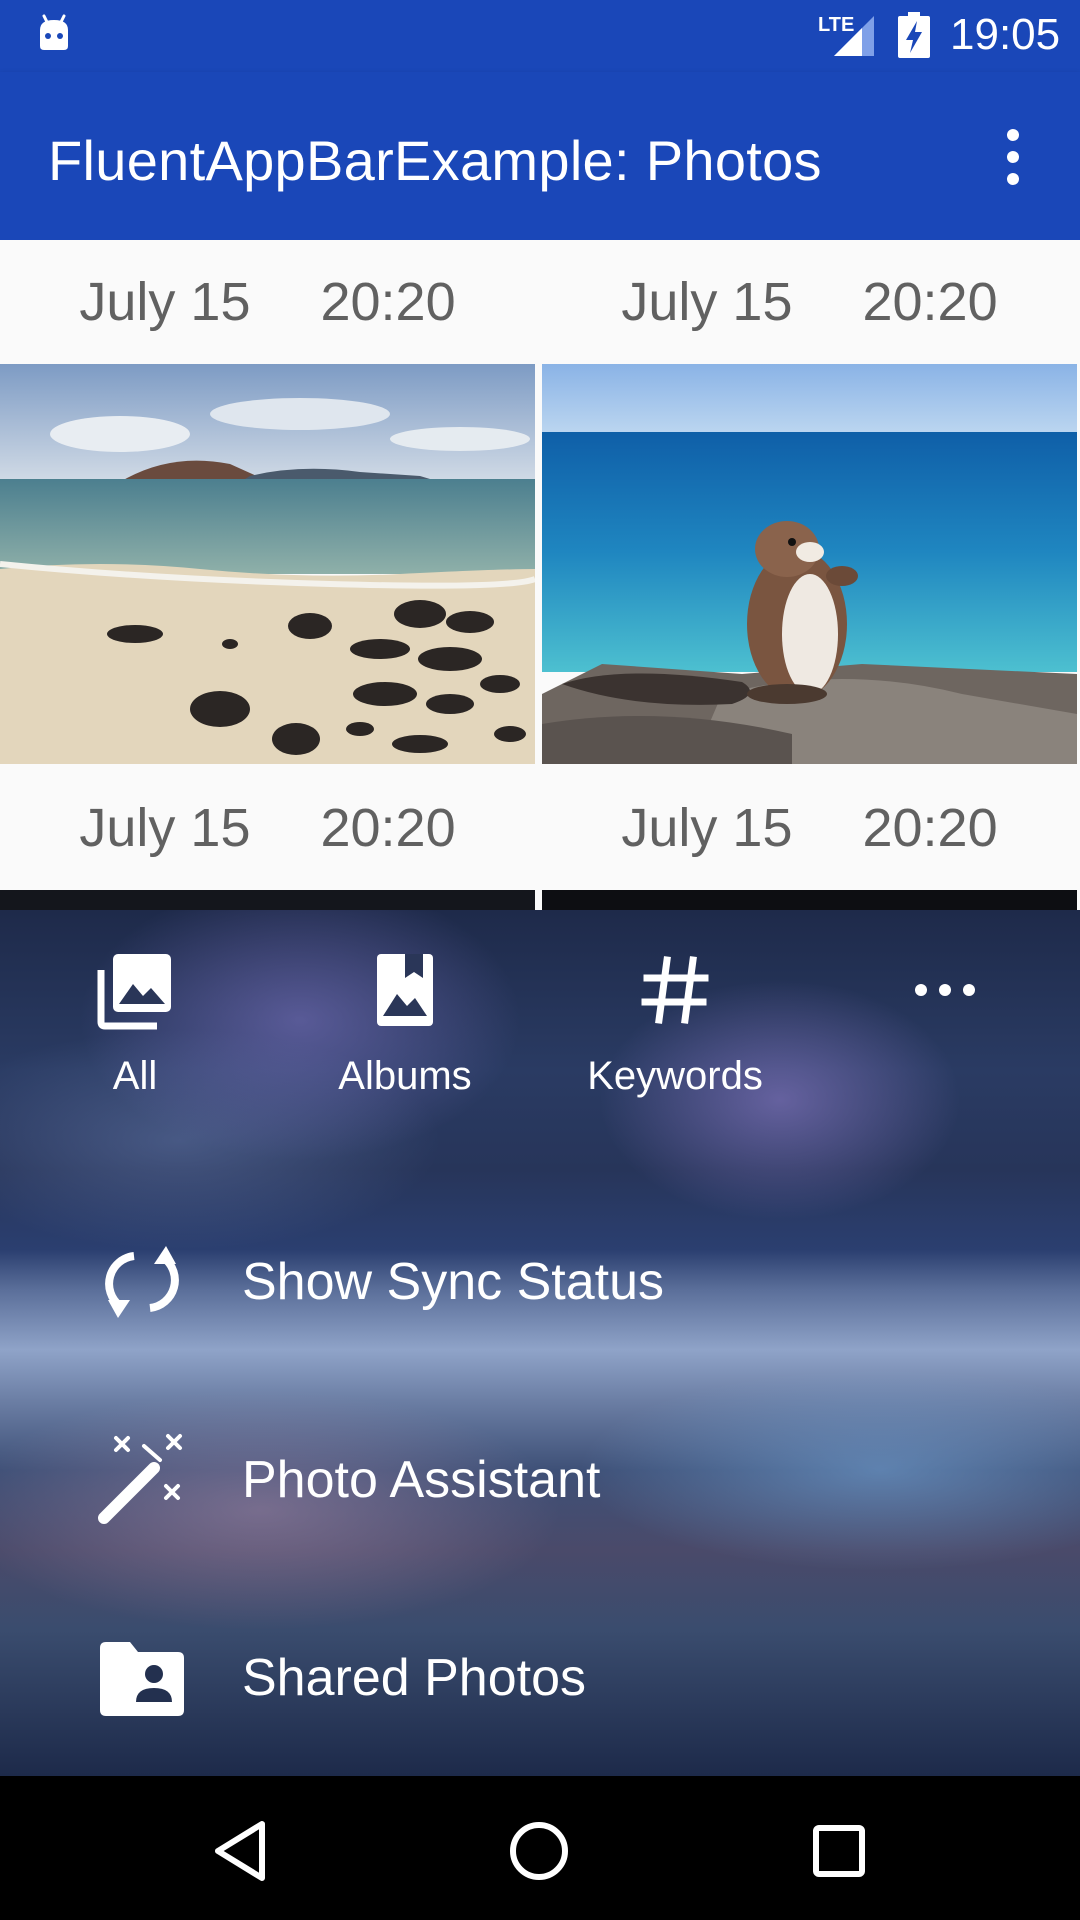  Describe the element at coordinates (854, 36) in the screenshot. I see `lte-signal-icon` at that location.